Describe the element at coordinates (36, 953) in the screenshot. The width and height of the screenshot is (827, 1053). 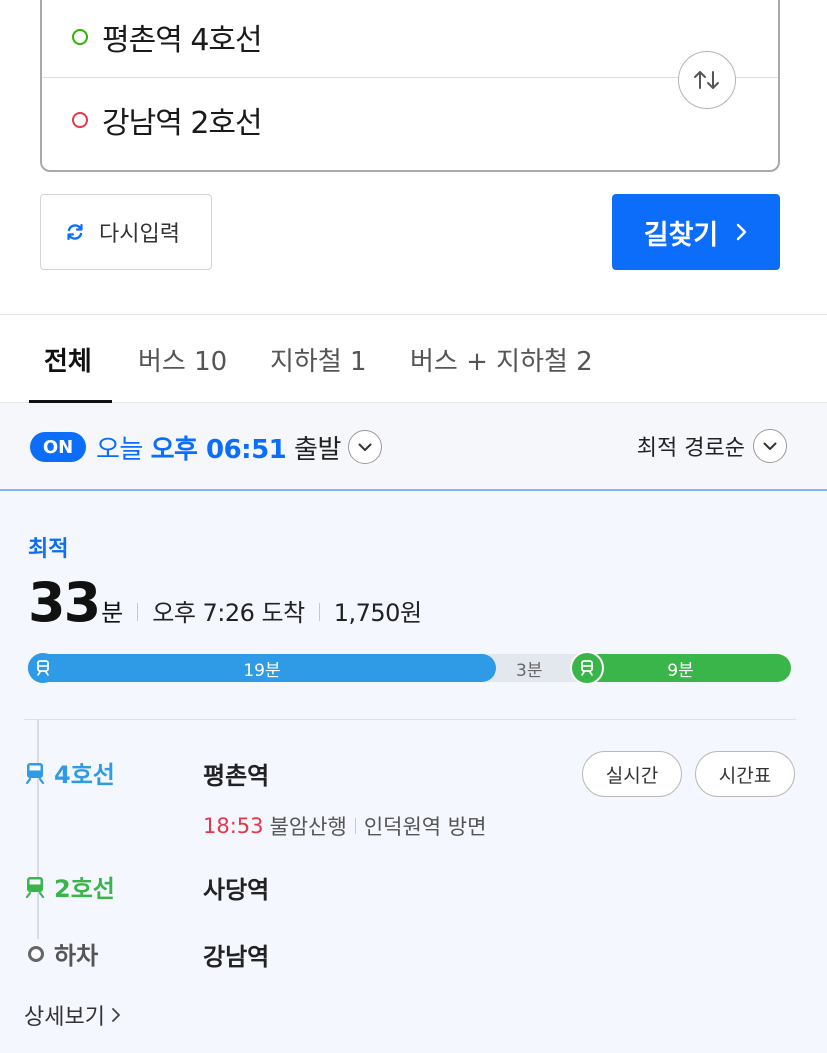
I see `alight-icon` at that location.